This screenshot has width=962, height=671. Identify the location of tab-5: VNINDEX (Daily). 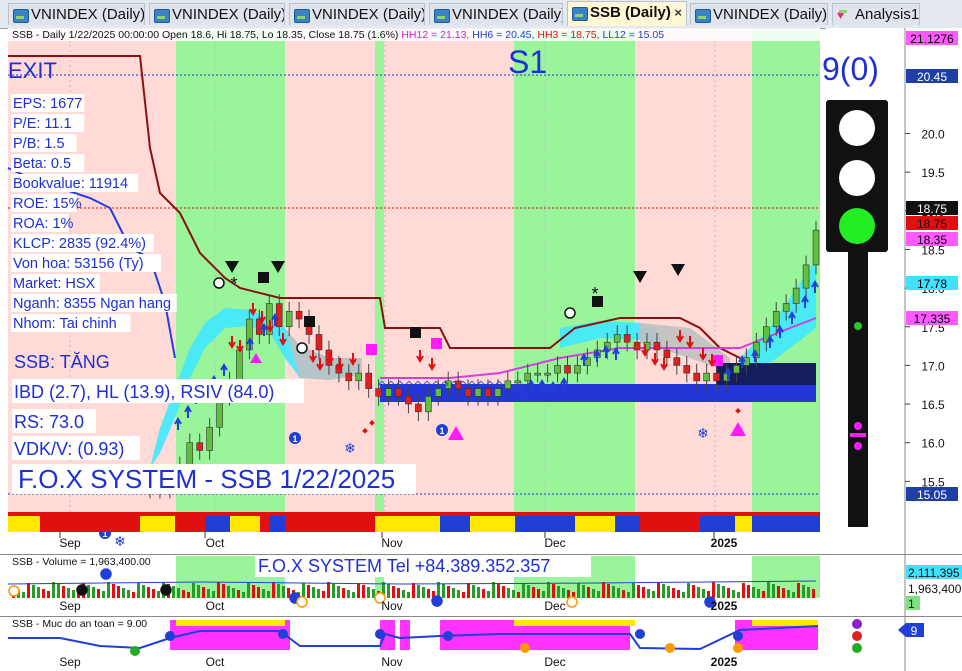
(759, 14).